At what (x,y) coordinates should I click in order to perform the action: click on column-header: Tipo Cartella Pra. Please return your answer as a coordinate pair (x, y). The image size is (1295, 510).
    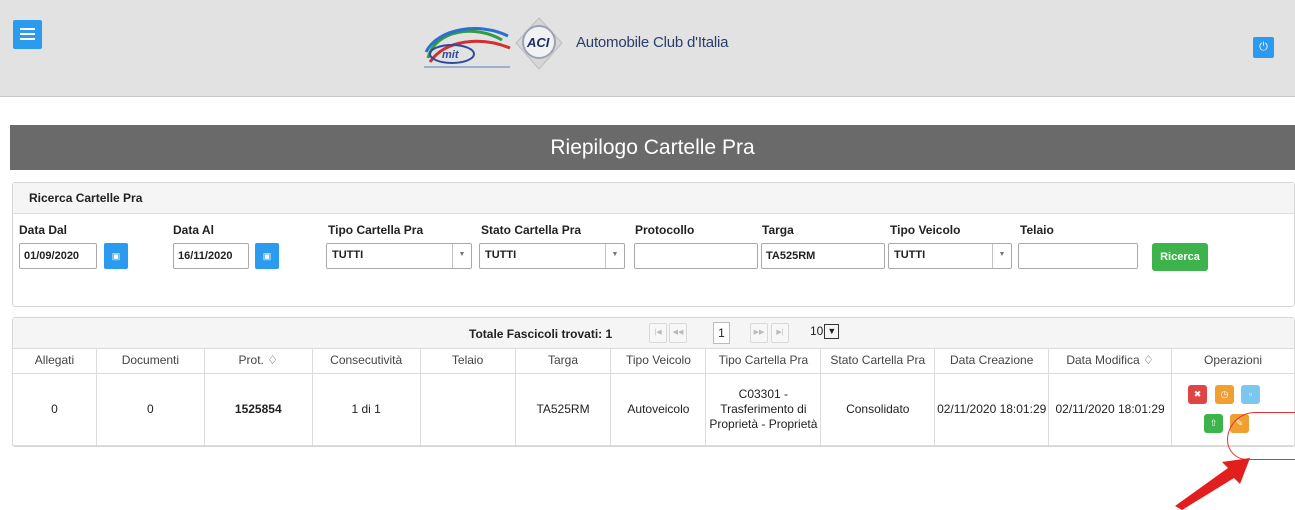
    Looking at the image, I should click on (763, 361).